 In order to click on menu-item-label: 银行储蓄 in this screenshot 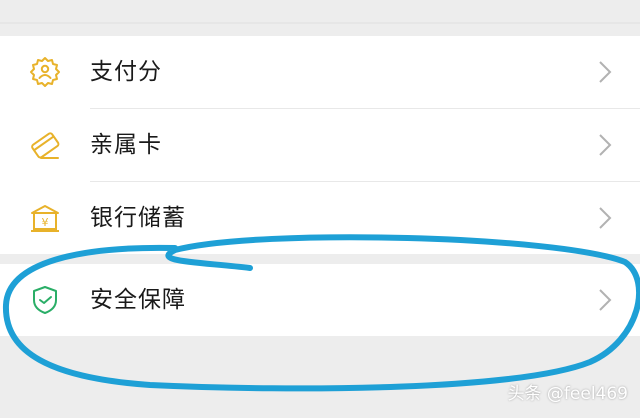, I will do `click(138, 218)`.